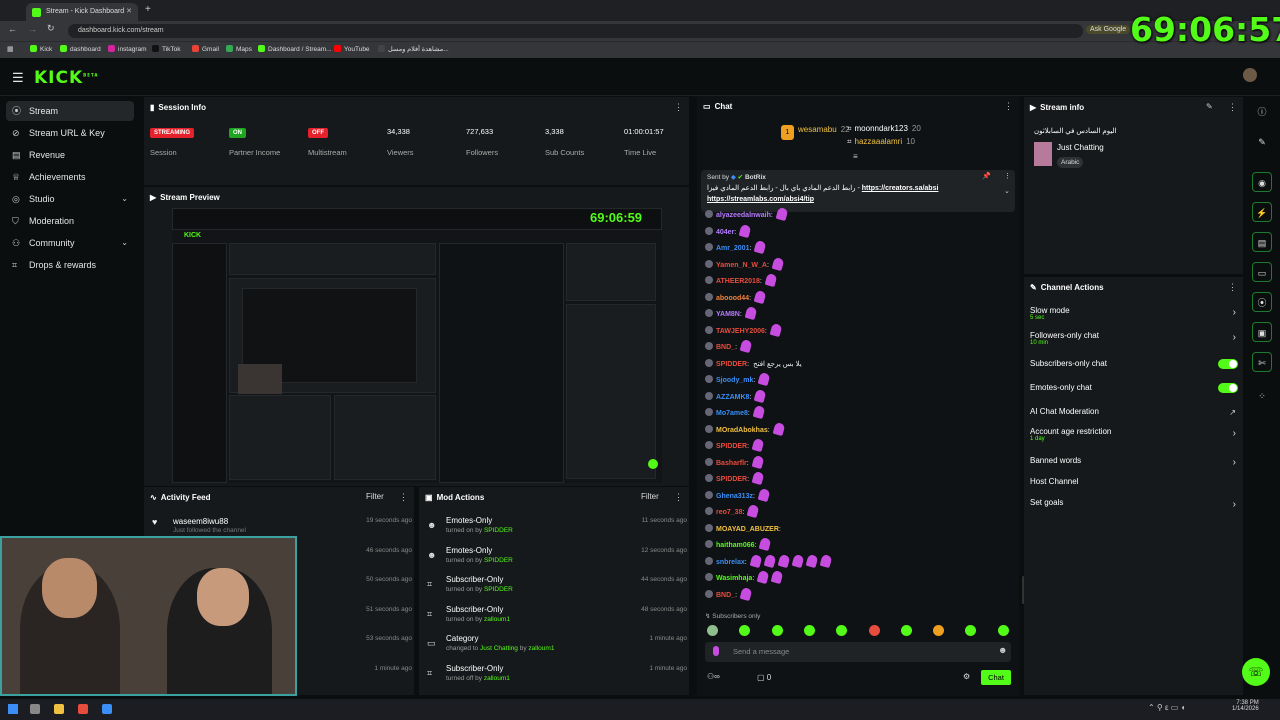 This screenshot has height=720, width=1280. What do you see at coordinates (732, 298) in the screenshot?
I see `chat-username: aboood44` at bounding box center [732, 298].